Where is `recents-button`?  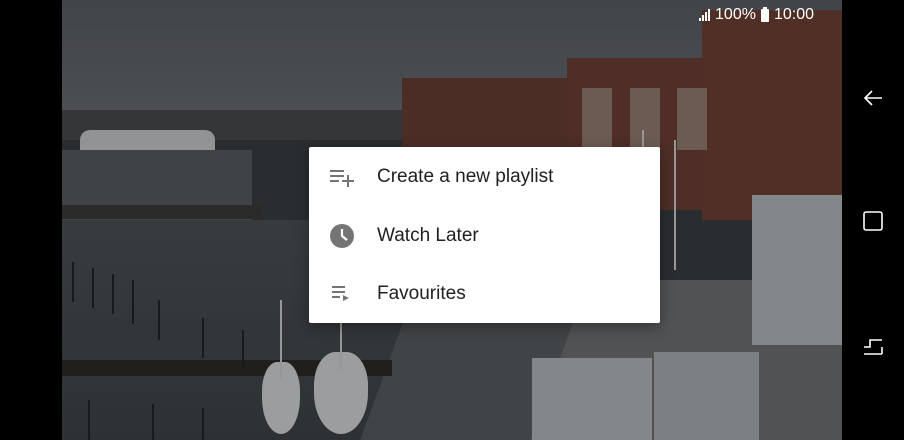 recents-button is located at coordinates (873, 347).